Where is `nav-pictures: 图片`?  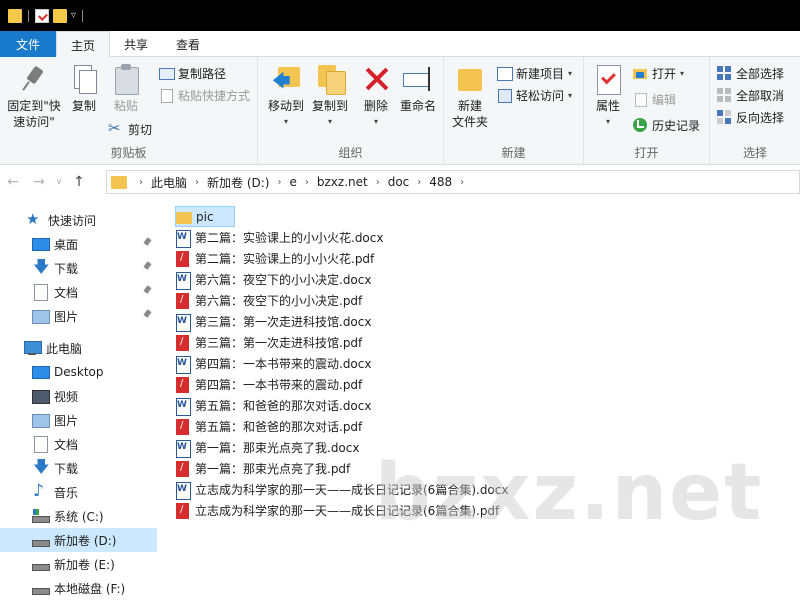
nav-pictures: 图片 is located at coordinates (78, 316).